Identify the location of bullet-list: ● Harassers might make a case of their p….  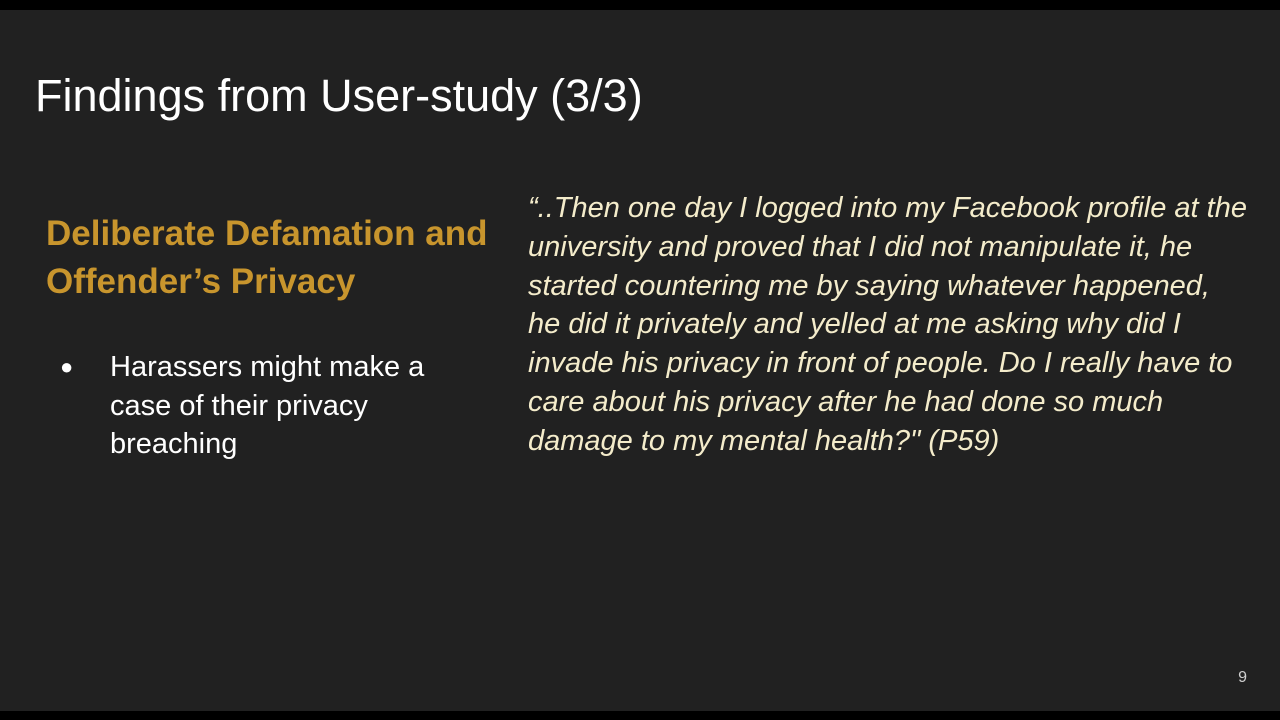
(270, 406).